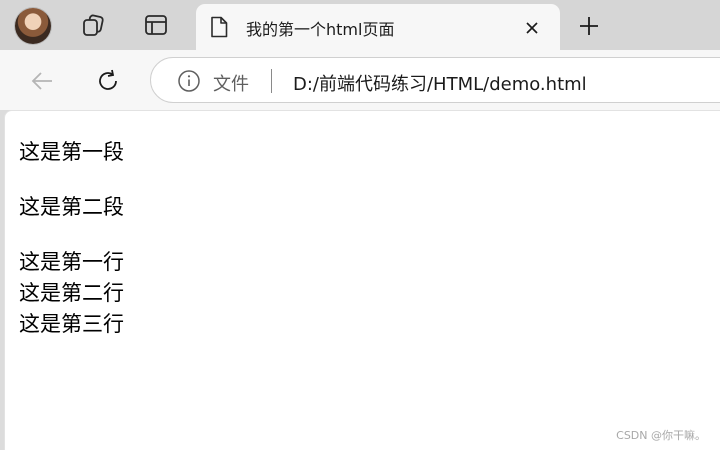 The height and width of the screenshot is (450, 720). I want to click on tab-active: 我的第一个html页面, so click(378, 27).